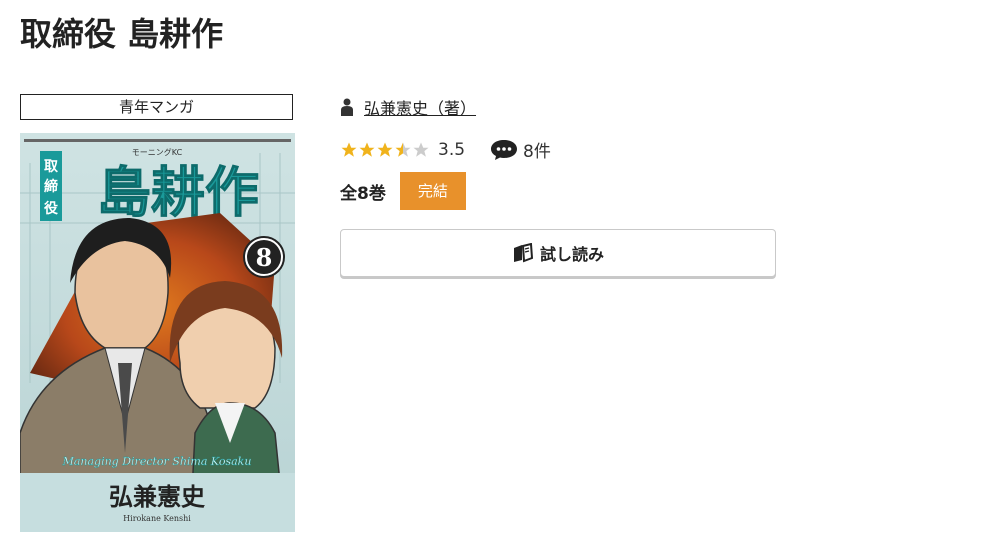 The height and width of the screenshot is (555, 996). I want to click on volume-count: 全8巻, so click(363, 193).